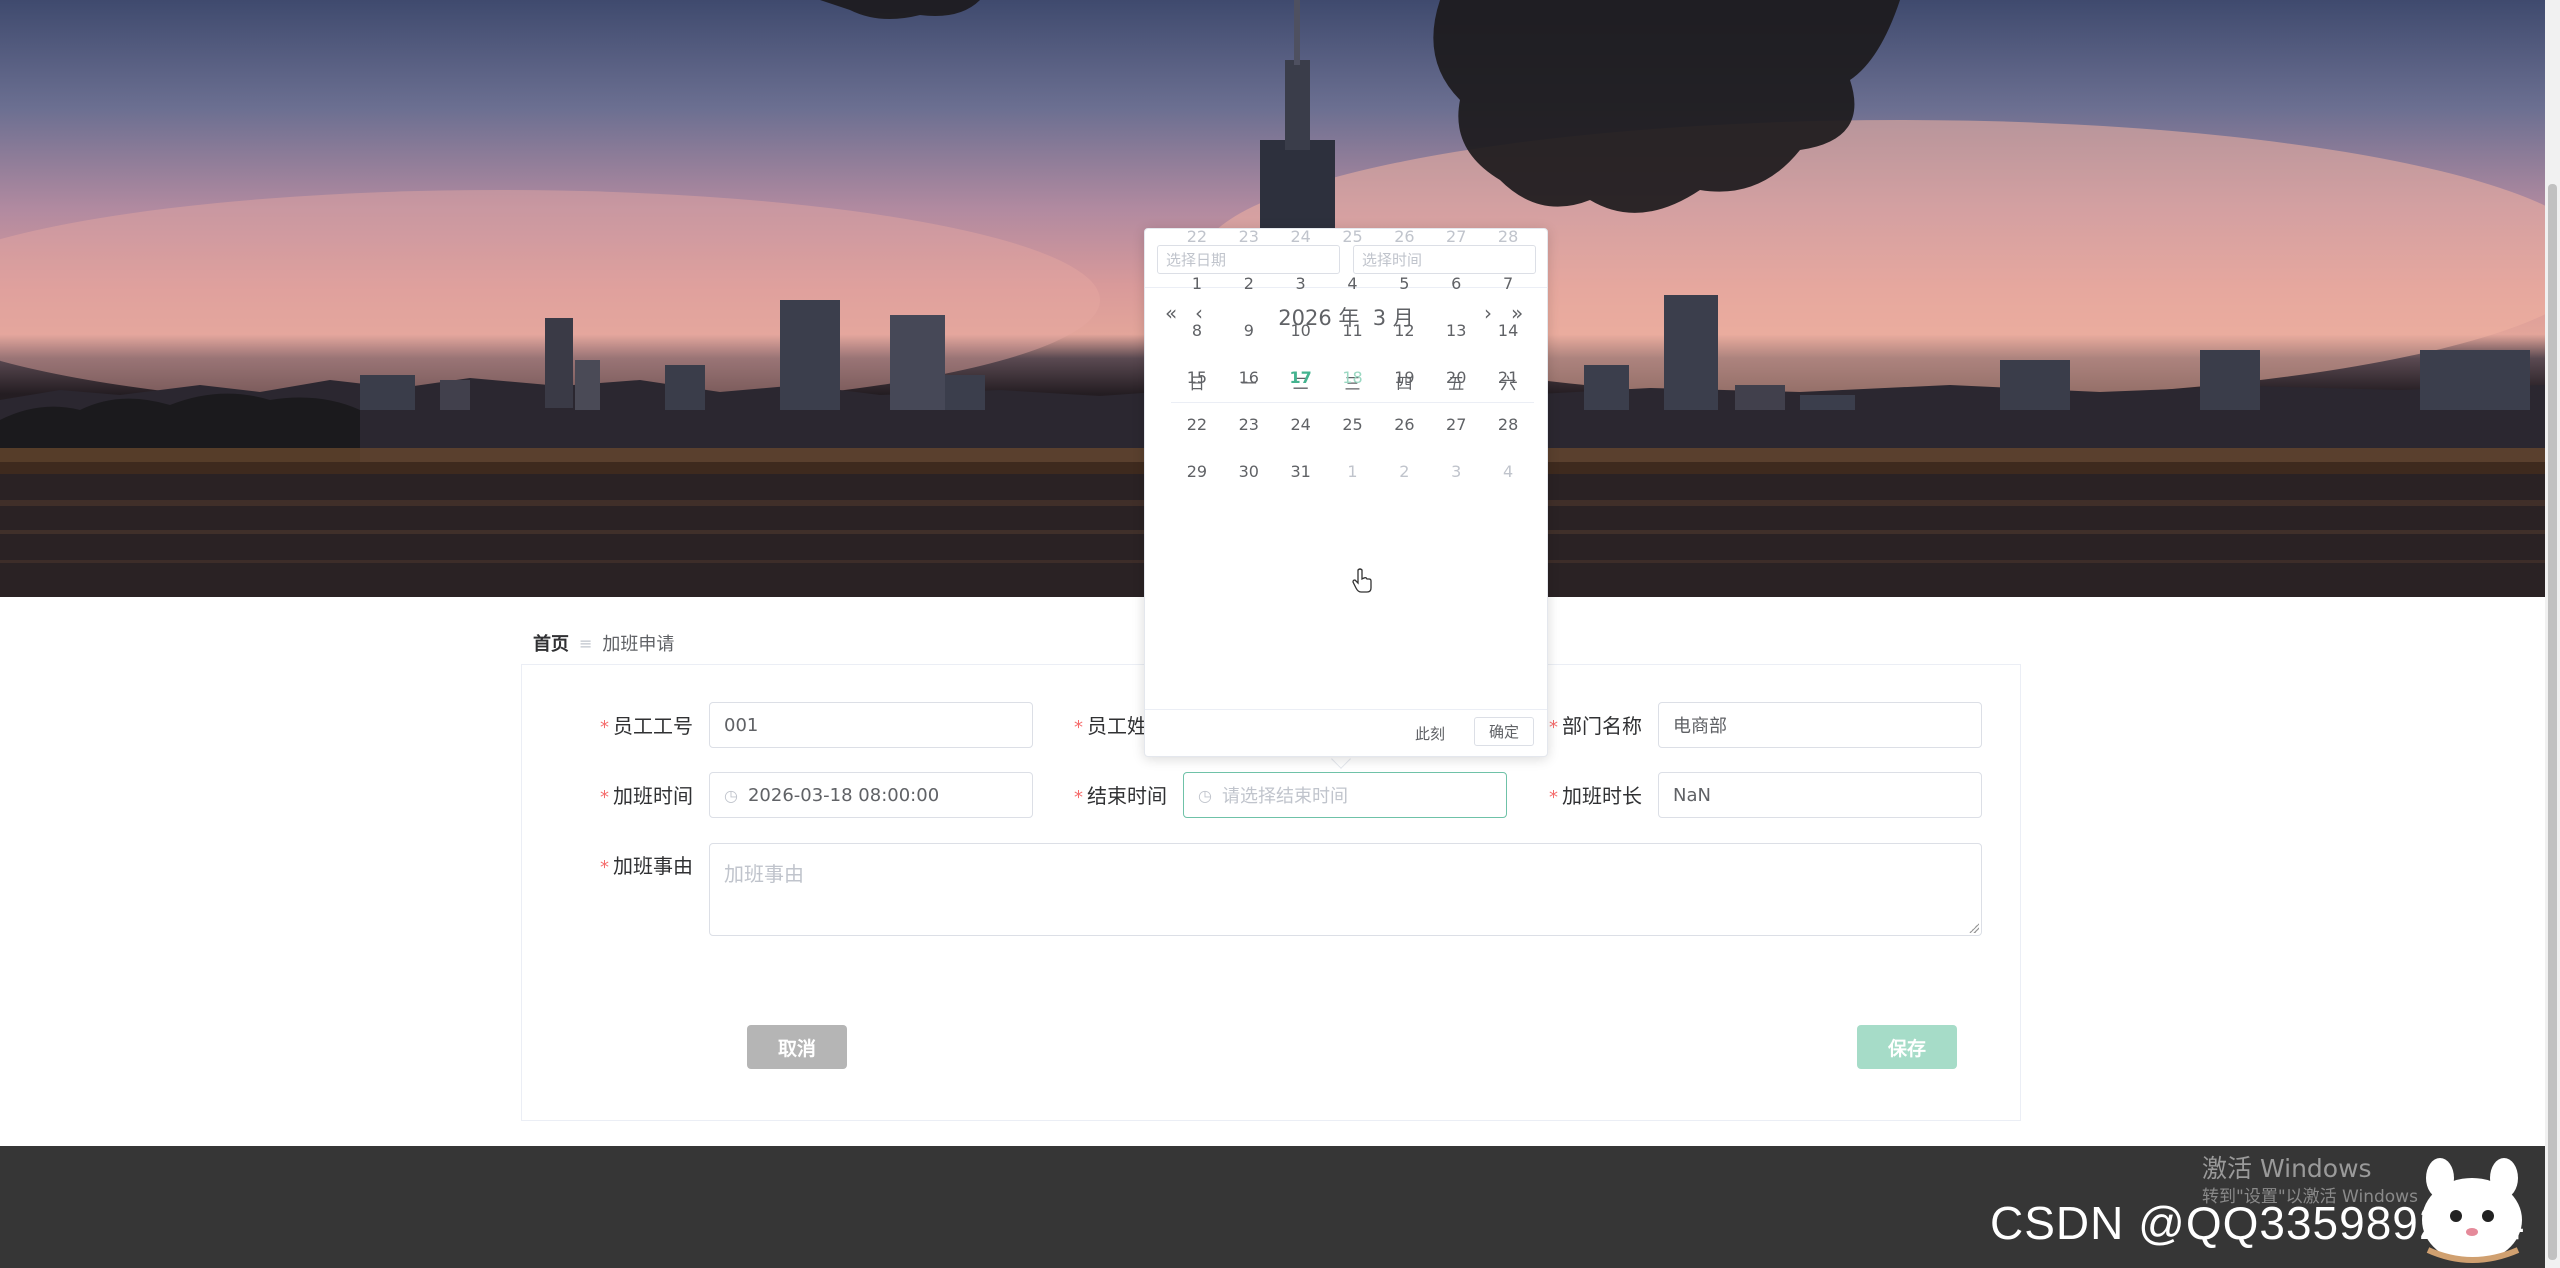  Describe the element at coordinates (1595, 726) in the screenshot. I see `department-label: * 部门名称` at that location.